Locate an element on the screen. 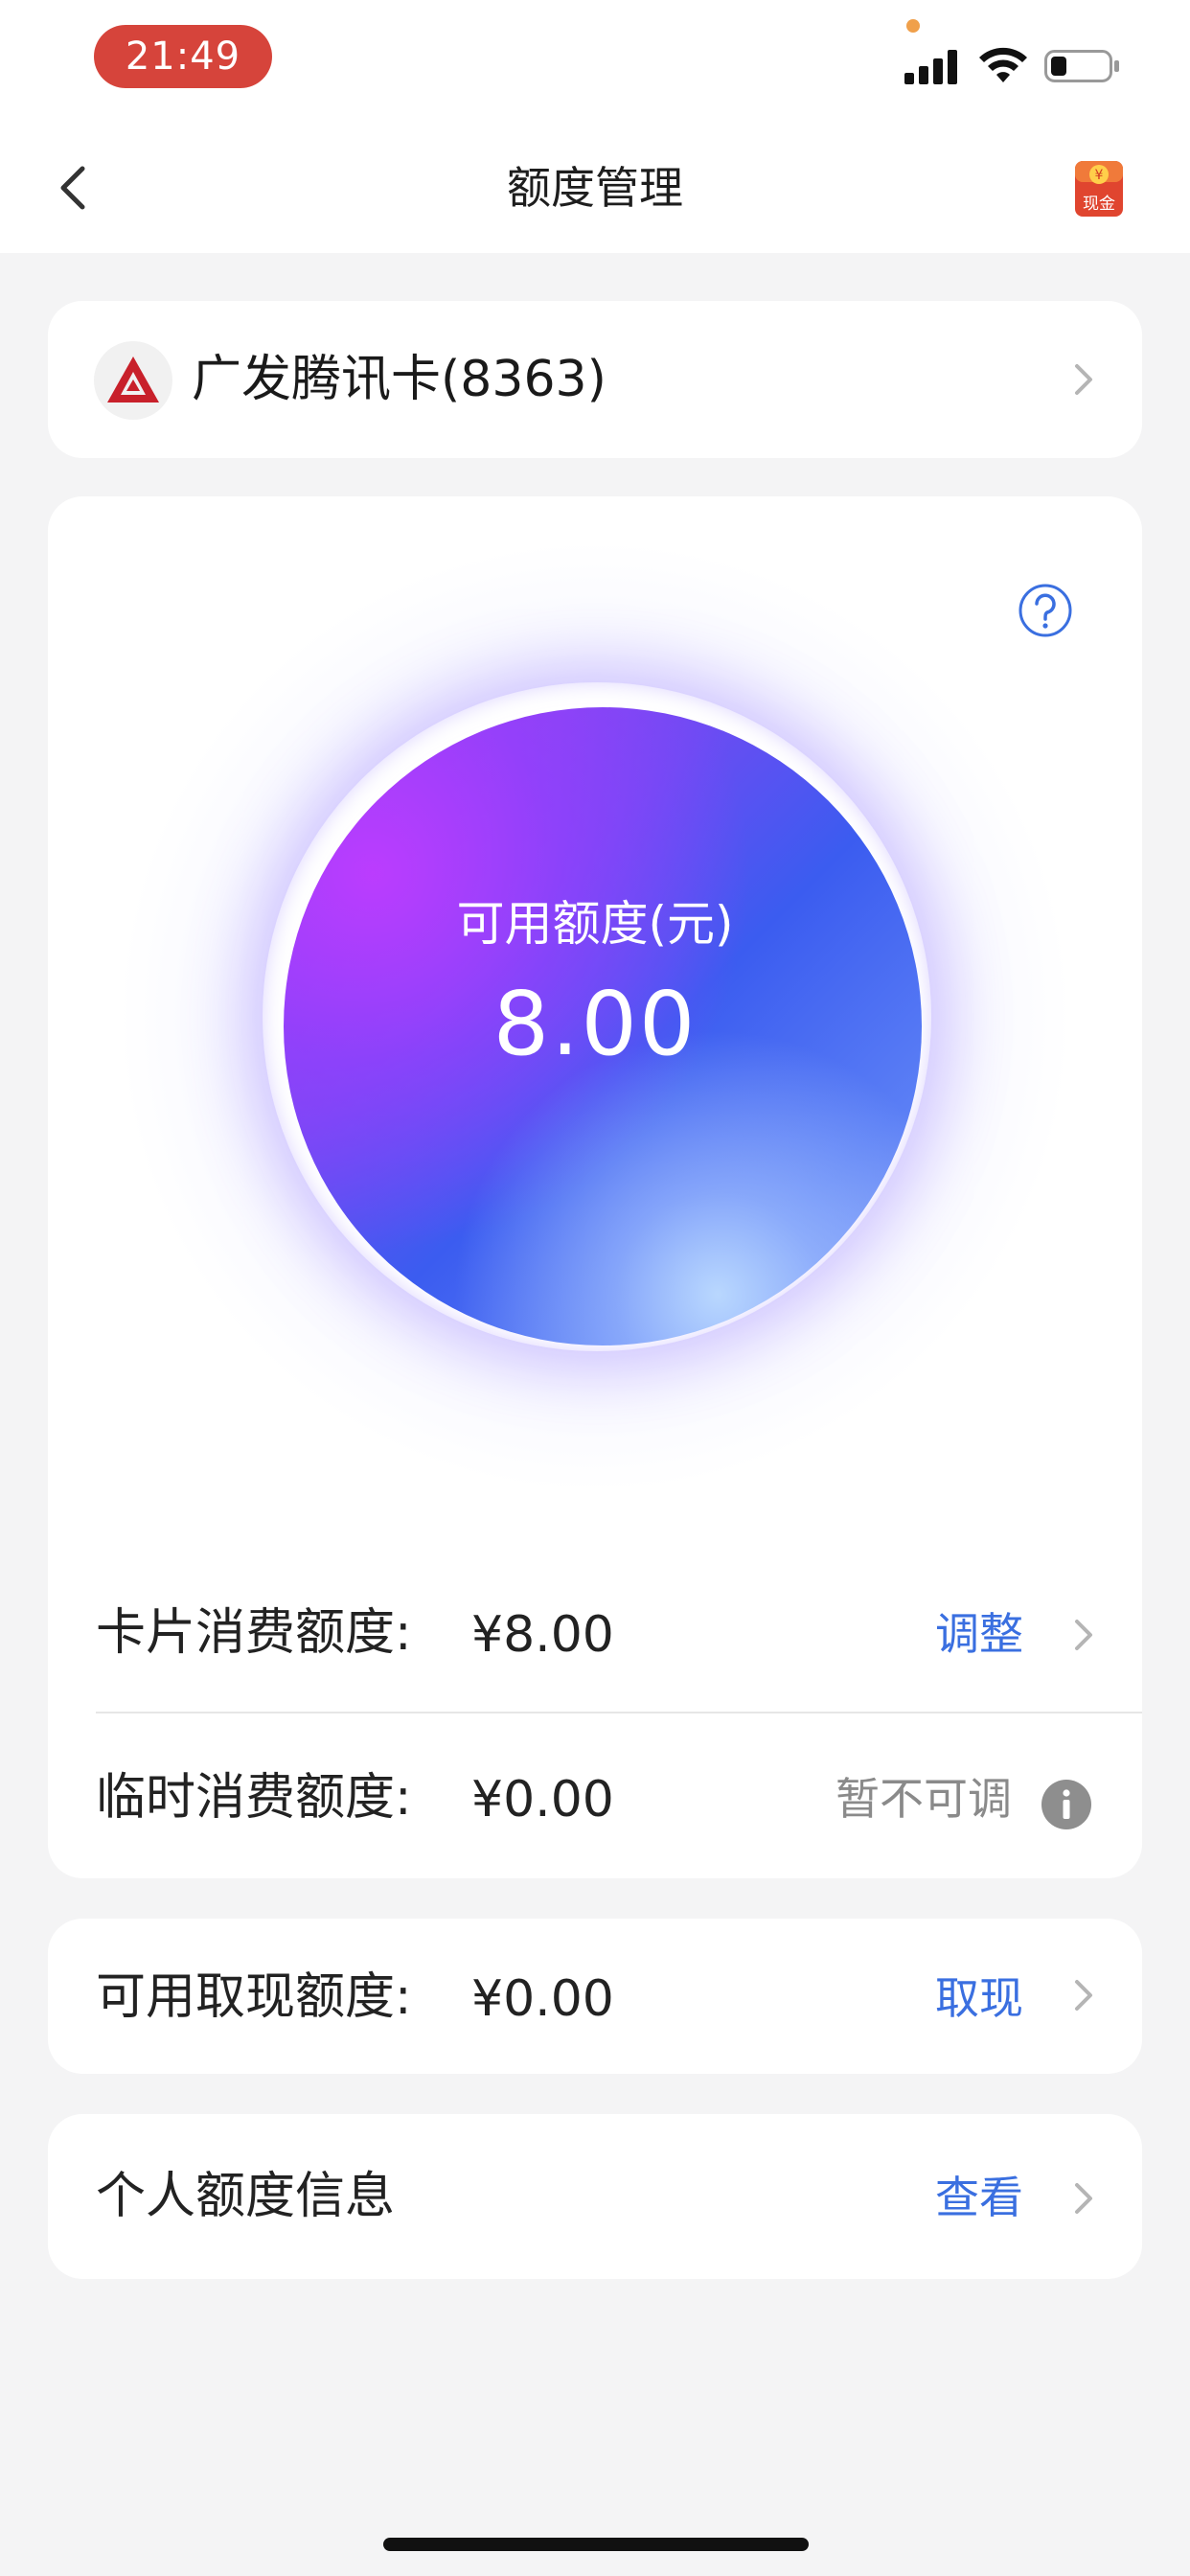 The image size is (1190, 2576). temporary-limit-label: 临时消费额度: is located at coordinates (254, 1798).